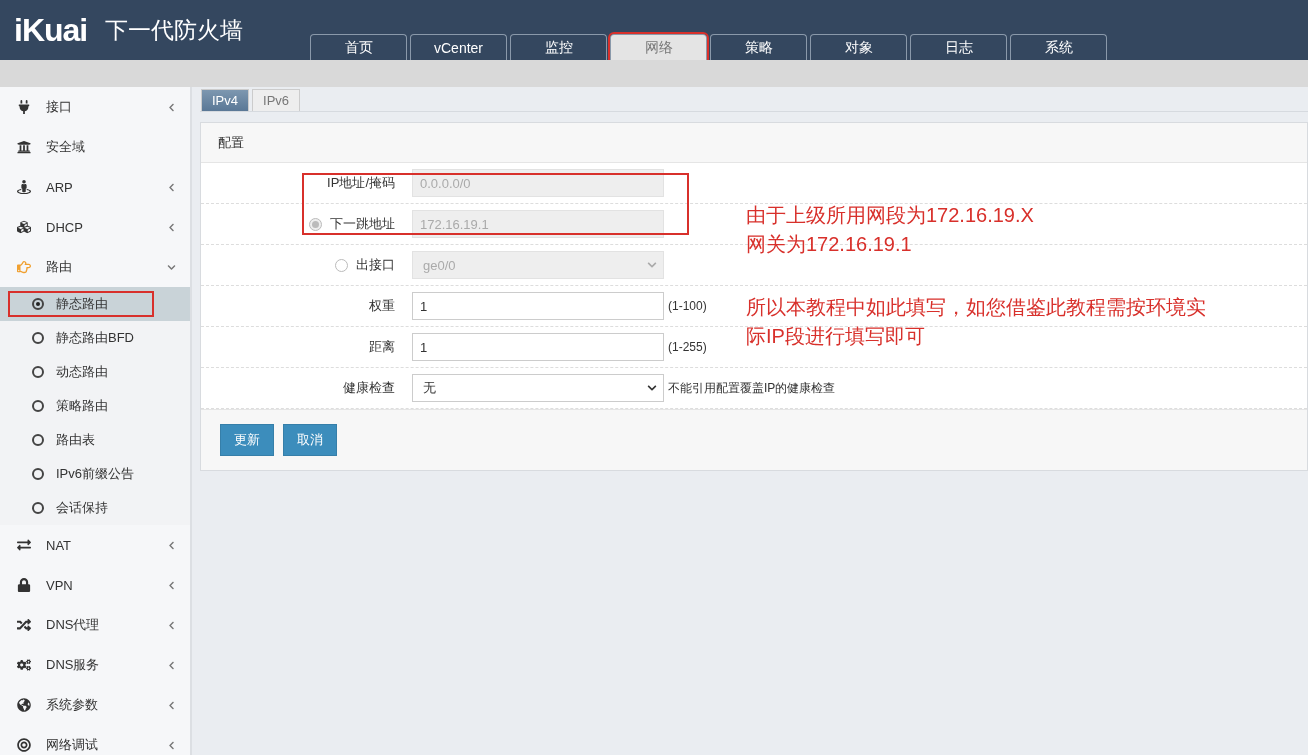 This screenshot has height=755, width=1308. Describe the element at coordinates (687, 347) in the screenshot. I see `field-hint: (1-255)` at that location.